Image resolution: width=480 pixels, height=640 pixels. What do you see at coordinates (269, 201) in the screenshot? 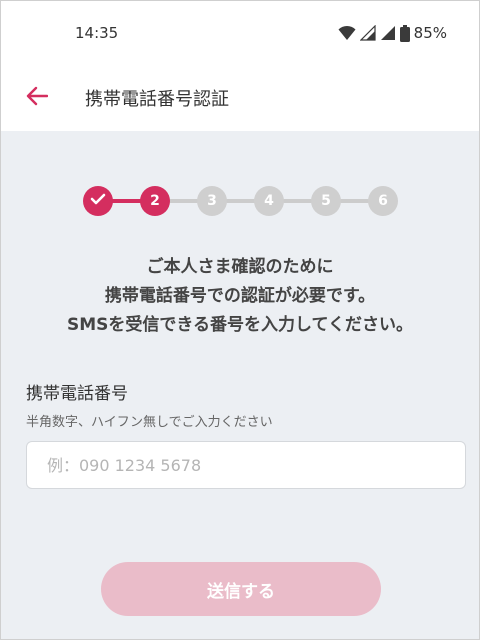
I see `step-4: 4` at bounding box center [269, 201].